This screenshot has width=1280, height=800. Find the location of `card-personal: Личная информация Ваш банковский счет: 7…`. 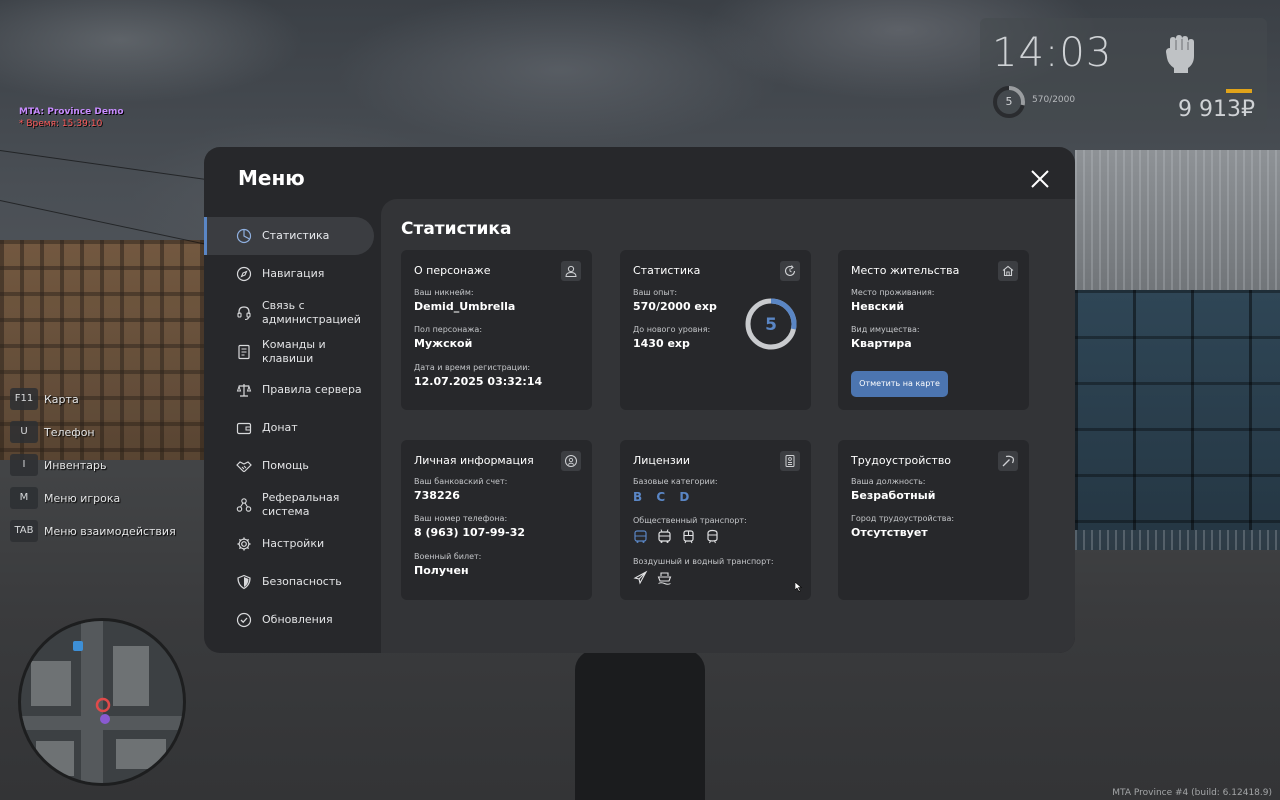

card-personal: Личная информация Ваш банковский счет: 7… is located at coordinates (496, 520).